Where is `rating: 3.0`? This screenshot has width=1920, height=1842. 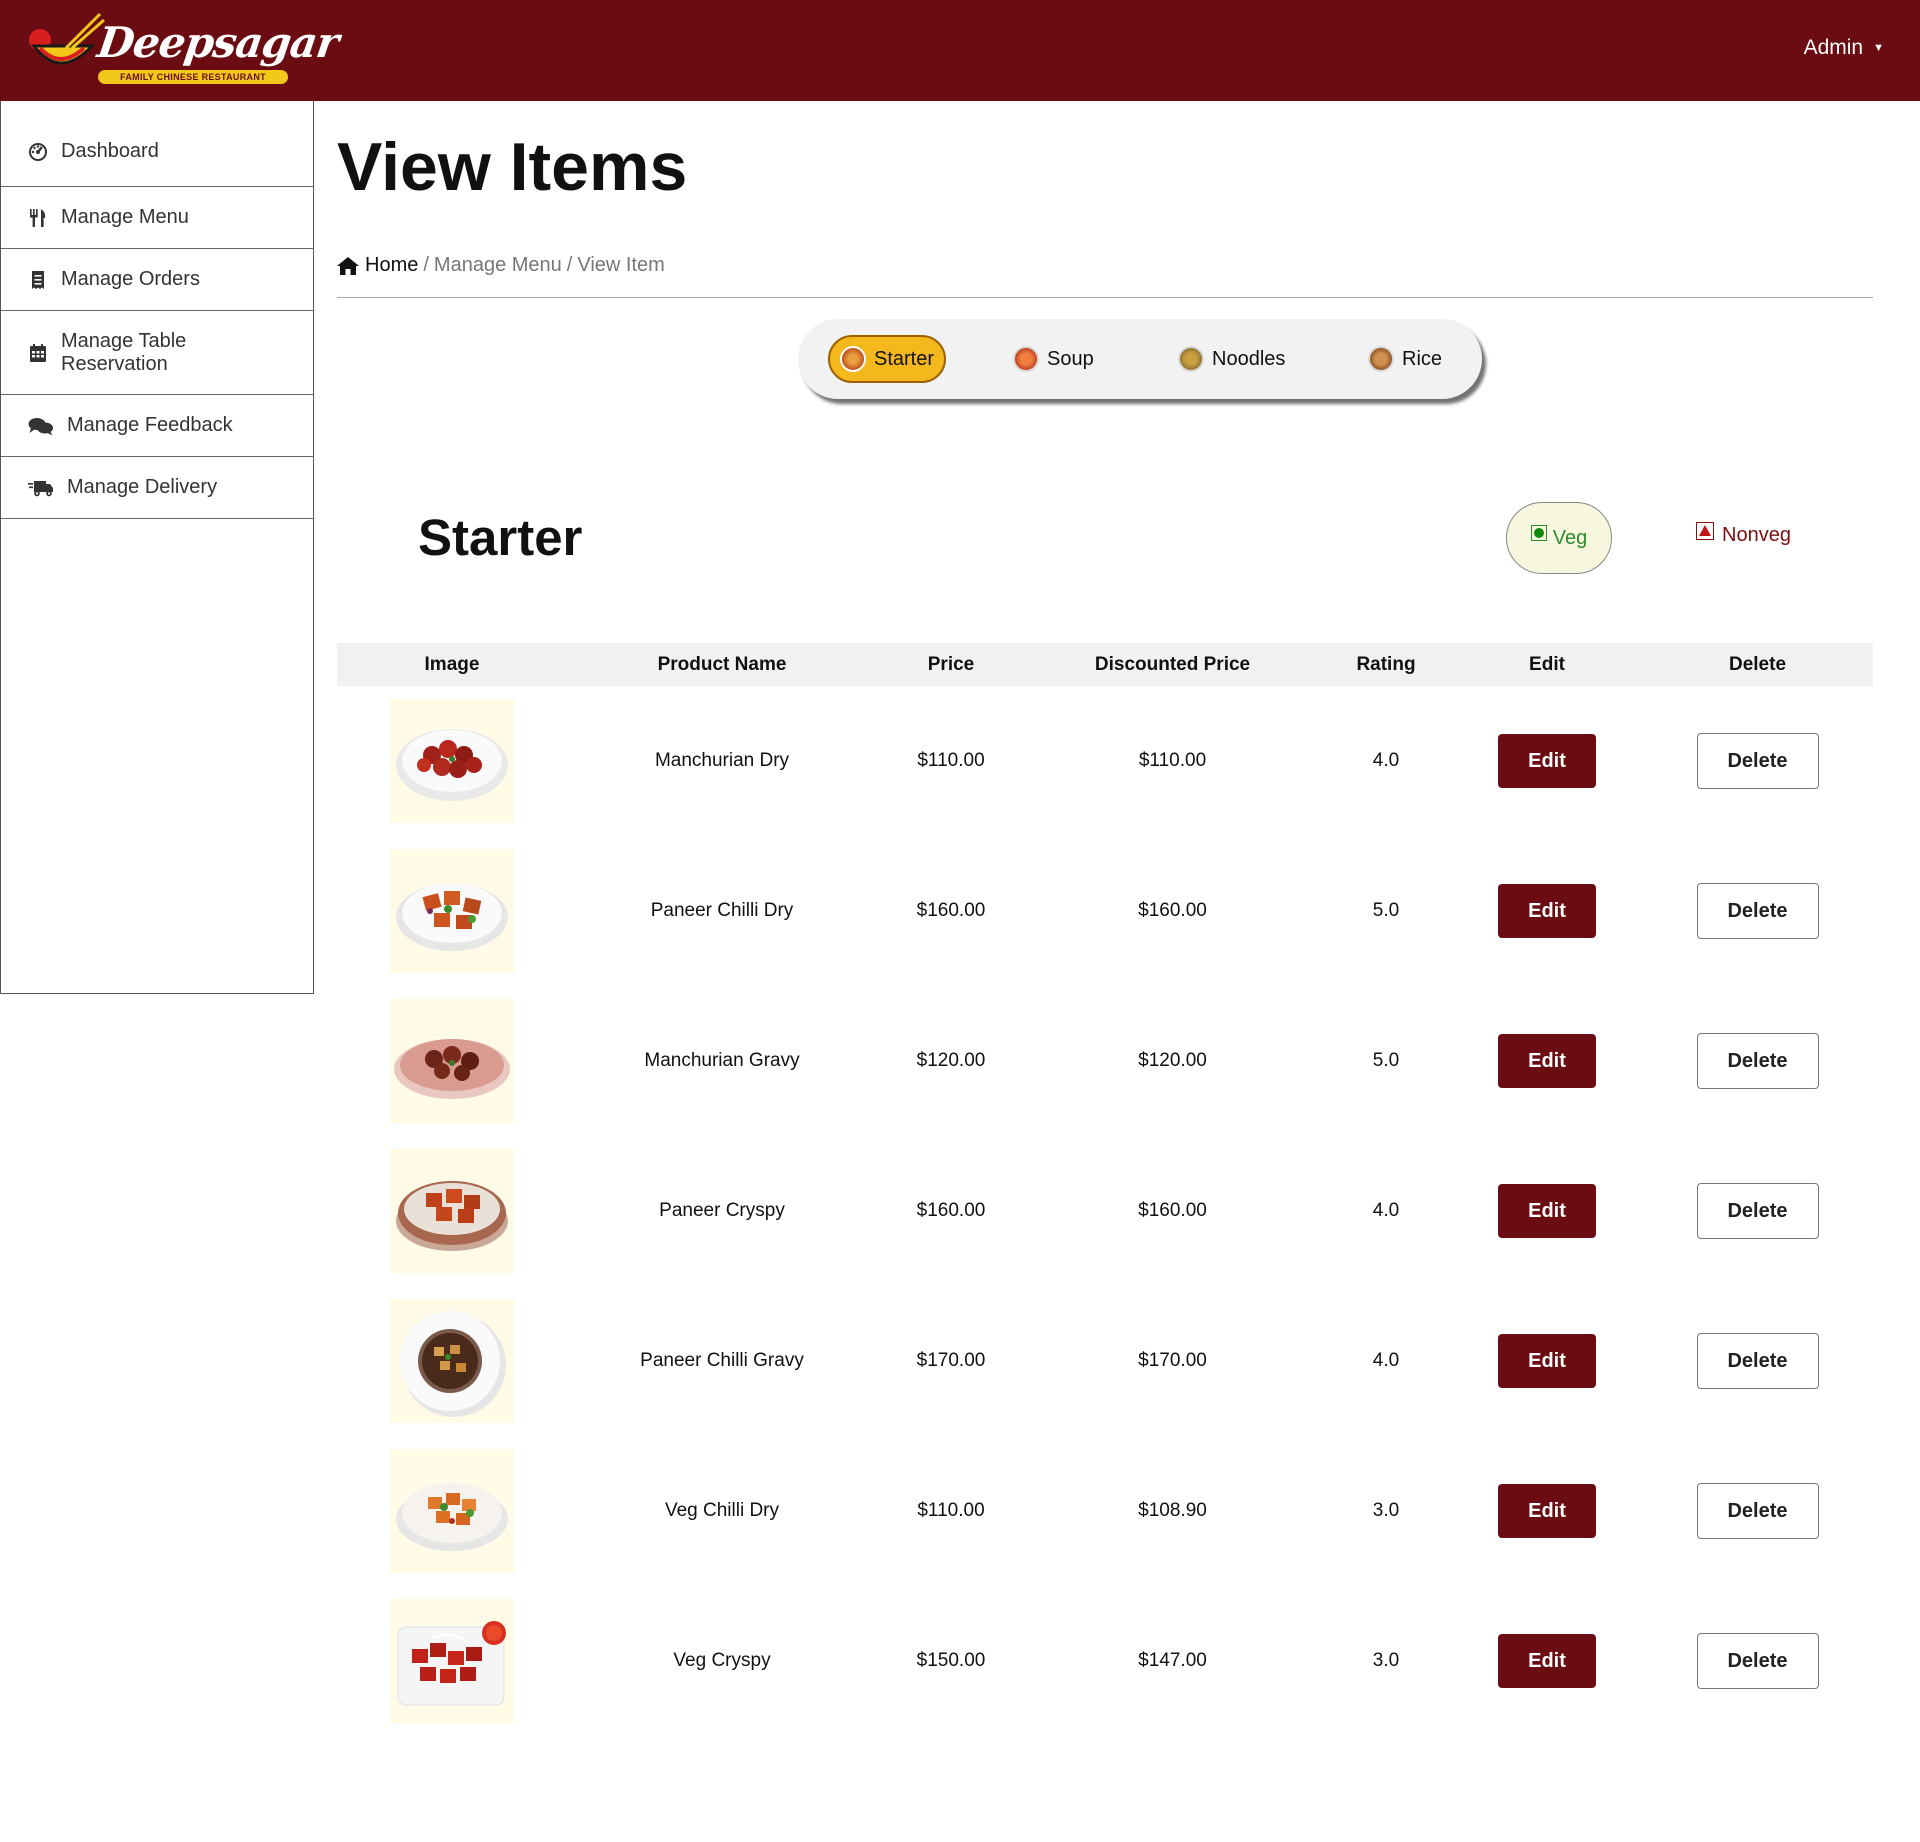
rating: 3.0 is located at coordinates (1386, 1660).